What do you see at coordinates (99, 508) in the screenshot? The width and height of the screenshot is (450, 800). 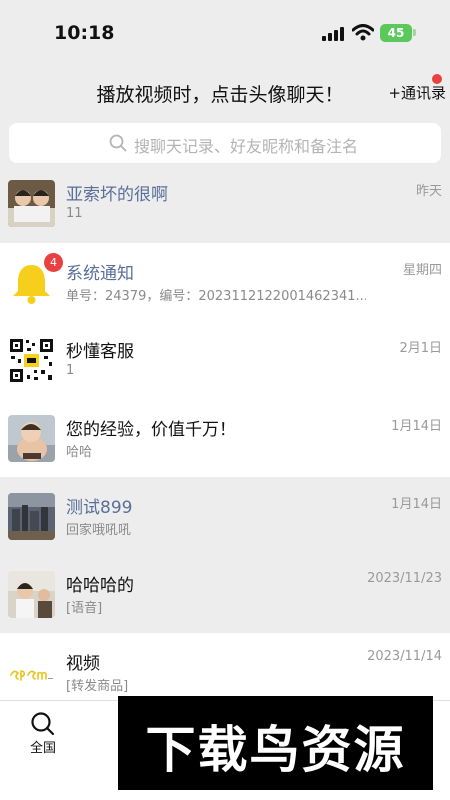 I see `chat-name: 测试899` at bounding box center [99, 508].